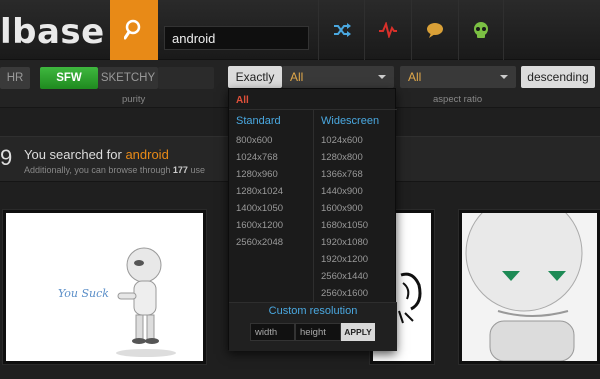  I want to click on toplist-button, so click(387, 30).